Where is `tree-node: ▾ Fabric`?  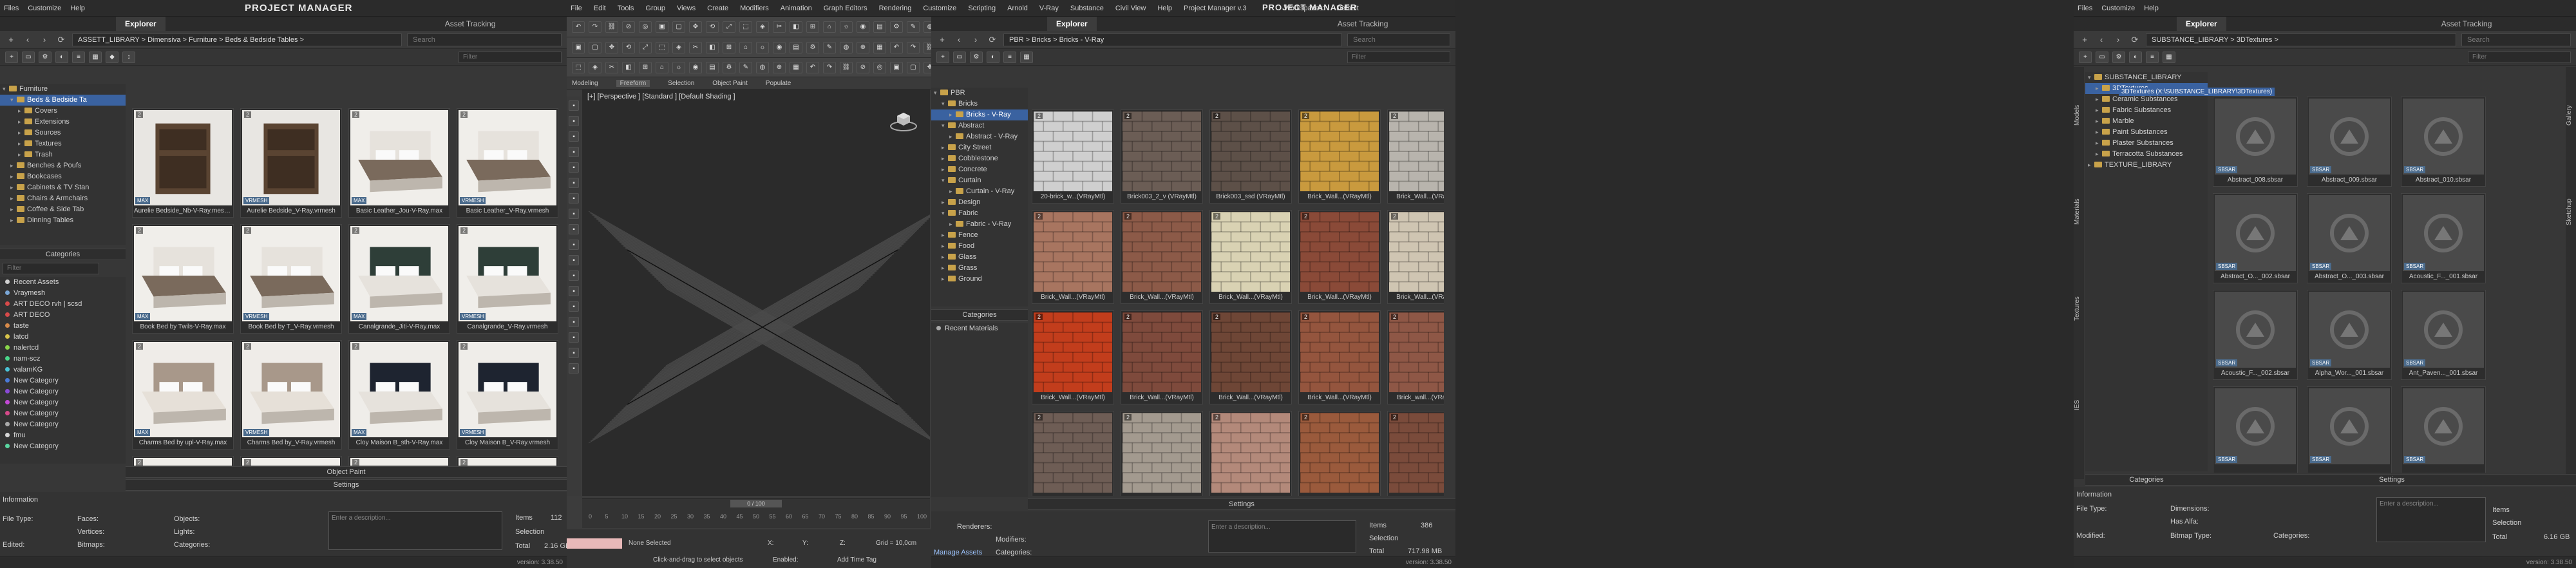
tree-node: ▾ Fabric is located at coordinates (979, 214).